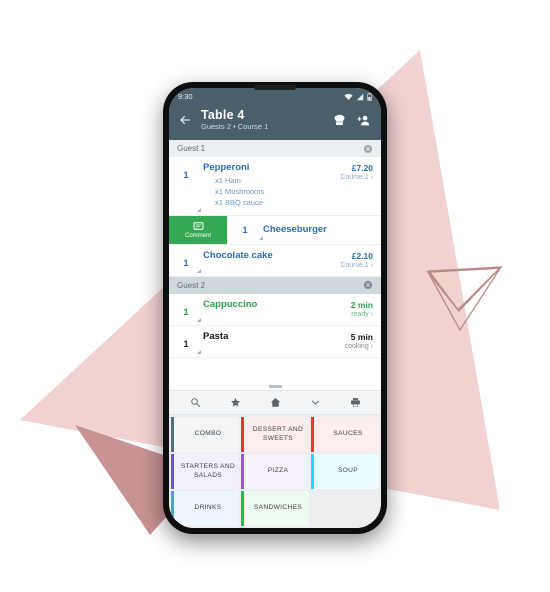 The image size is (550, 592). I want to click on order-item-row: 1 Pasta 5 min cooking ›, so click(275, 342).